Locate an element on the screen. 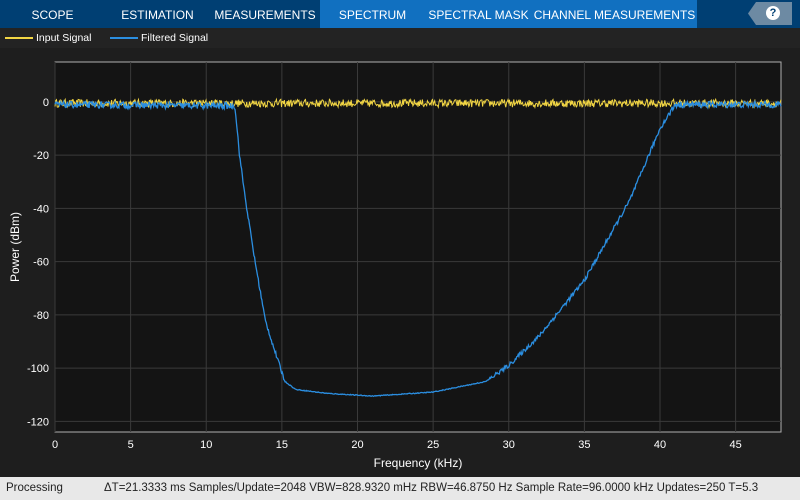  legend-item-filtered-signal: Filtered Signal is located at coordinates (159, 38).